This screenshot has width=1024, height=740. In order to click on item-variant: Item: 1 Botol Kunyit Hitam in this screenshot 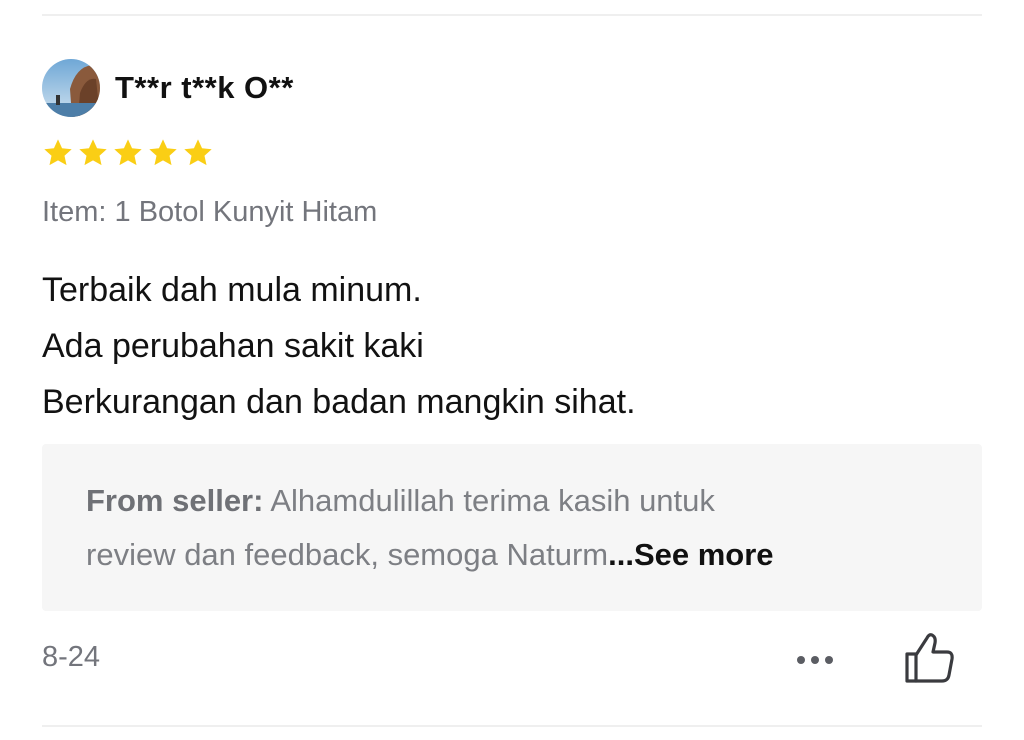, I will do `click(210, 212)`.